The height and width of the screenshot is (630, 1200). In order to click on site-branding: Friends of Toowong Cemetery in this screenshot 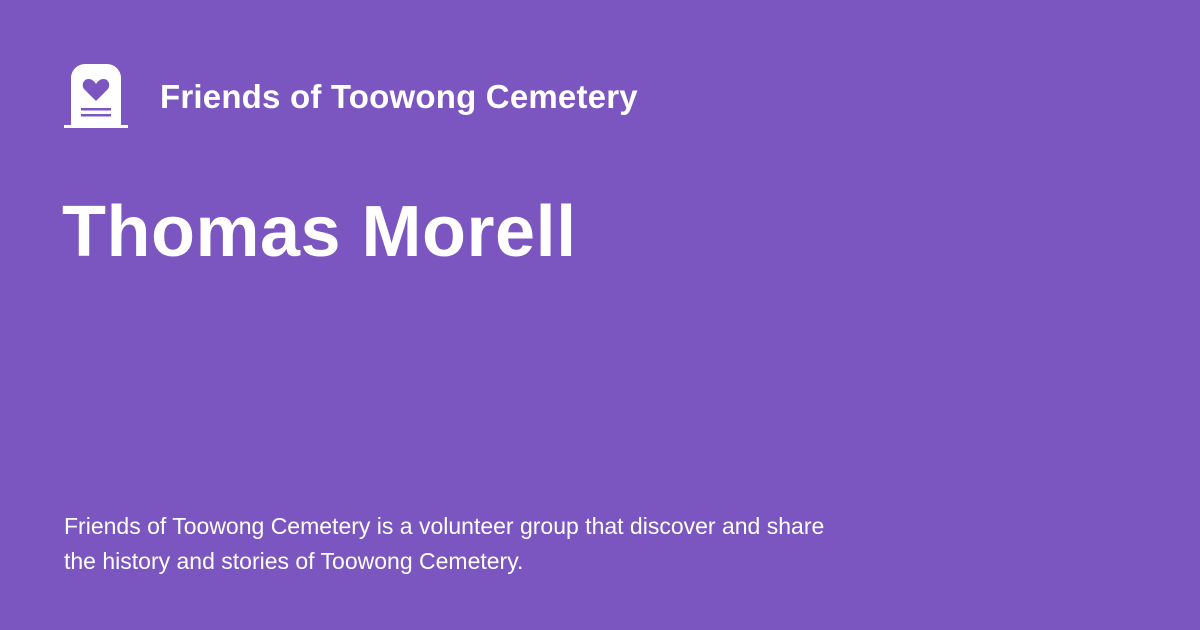, I will do `click(351, 96)`.